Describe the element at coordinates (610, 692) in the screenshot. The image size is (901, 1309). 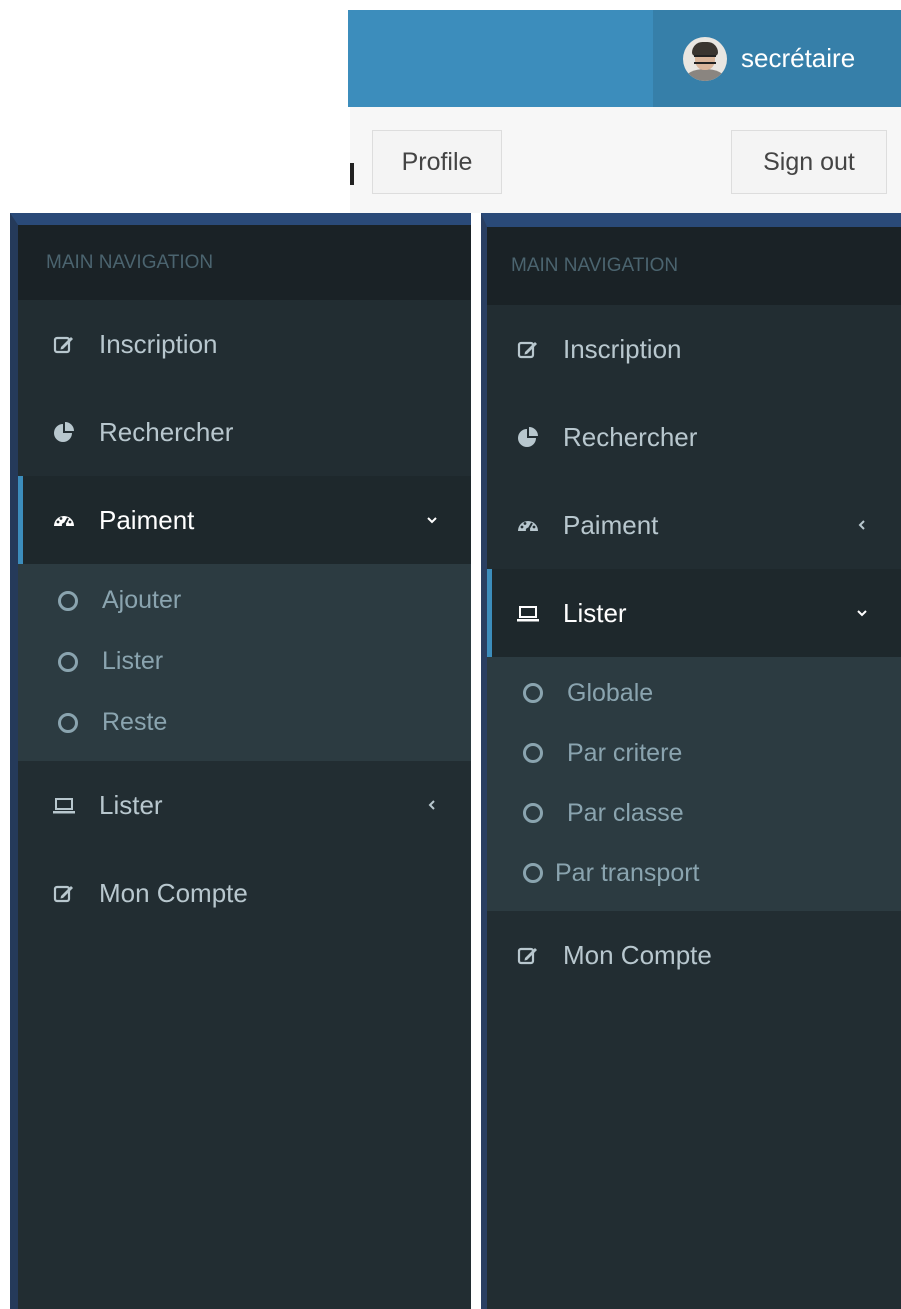
I see `submenu-item-label: Globale` at that location.